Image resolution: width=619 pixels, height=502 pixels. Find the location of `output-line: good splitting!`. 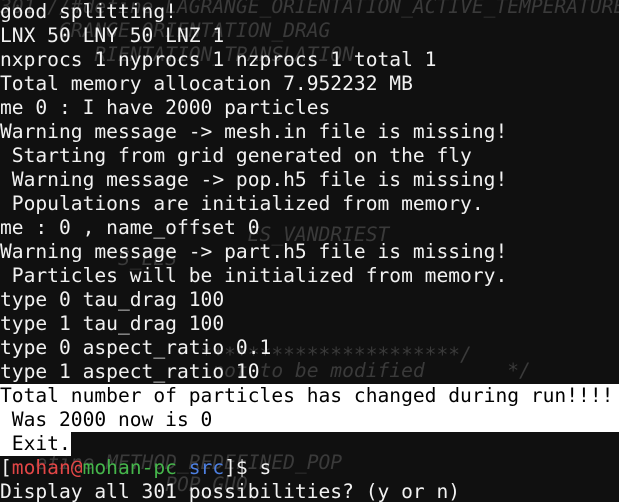

output-line: good splitting! is located at coordinates (88, 11).